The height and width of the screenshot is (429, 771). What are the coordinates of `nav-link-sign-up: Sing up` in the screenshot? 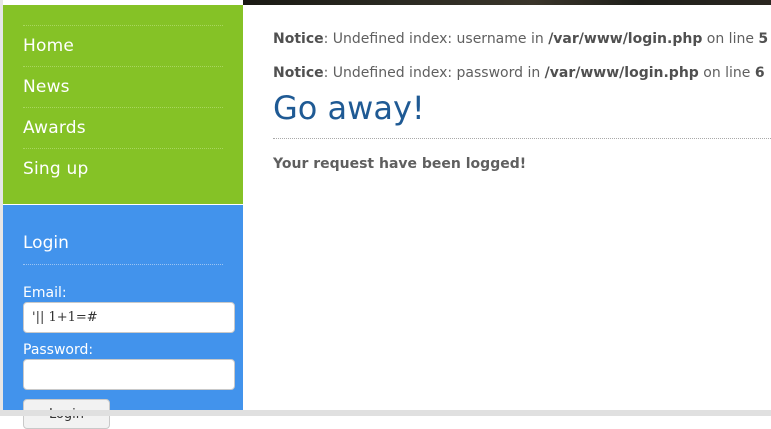 It's located at (55, 169).